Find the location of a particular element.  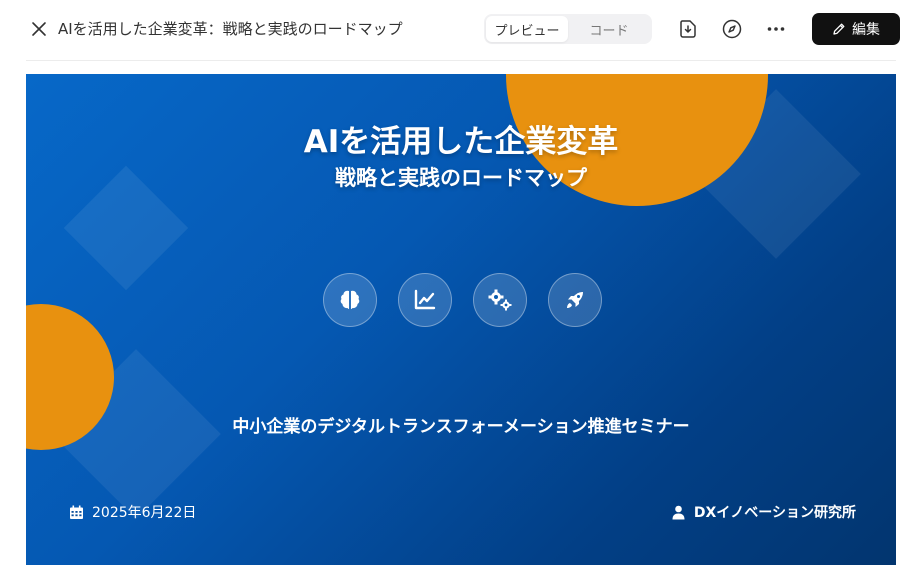

download-icon is located at coordinates (688, 29).